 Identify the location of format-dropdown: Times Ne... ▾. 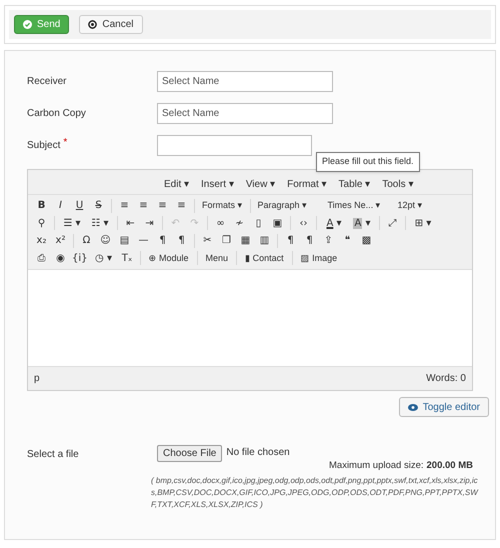
(359, 206).